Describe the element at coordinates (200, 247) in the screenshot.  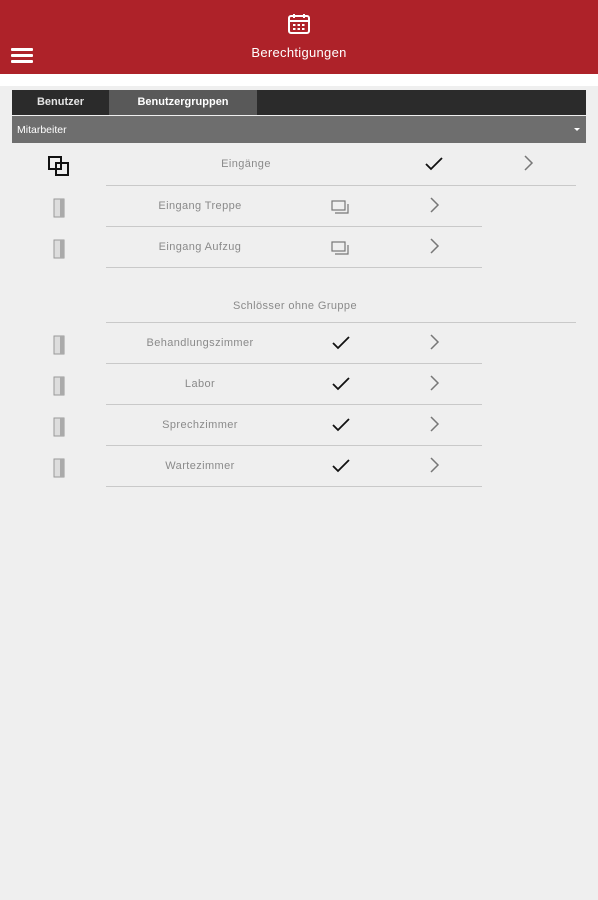
I see `lock-label: Eingang Aufzug` at that location.